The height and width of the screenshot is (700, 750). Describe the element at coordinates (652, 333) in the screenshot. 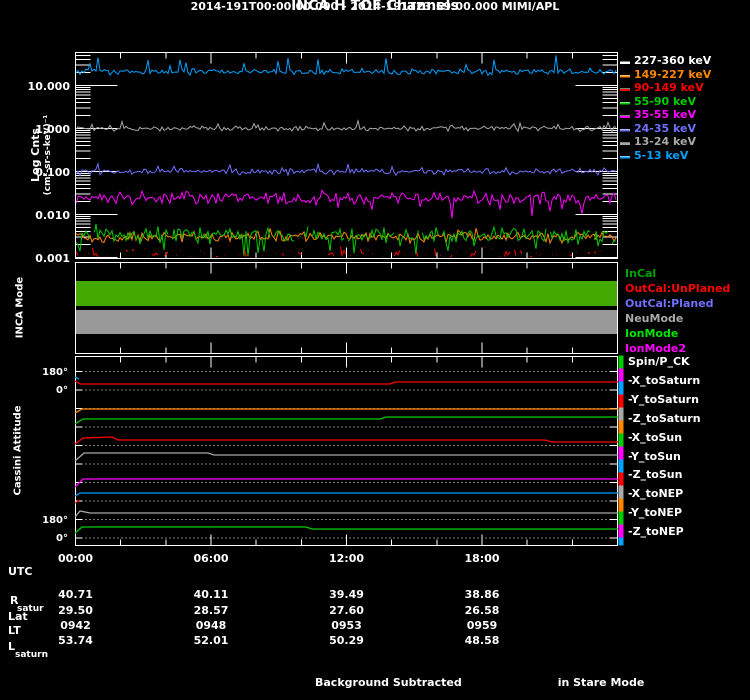

I see `legend-label-mode: IonMode` at that location.